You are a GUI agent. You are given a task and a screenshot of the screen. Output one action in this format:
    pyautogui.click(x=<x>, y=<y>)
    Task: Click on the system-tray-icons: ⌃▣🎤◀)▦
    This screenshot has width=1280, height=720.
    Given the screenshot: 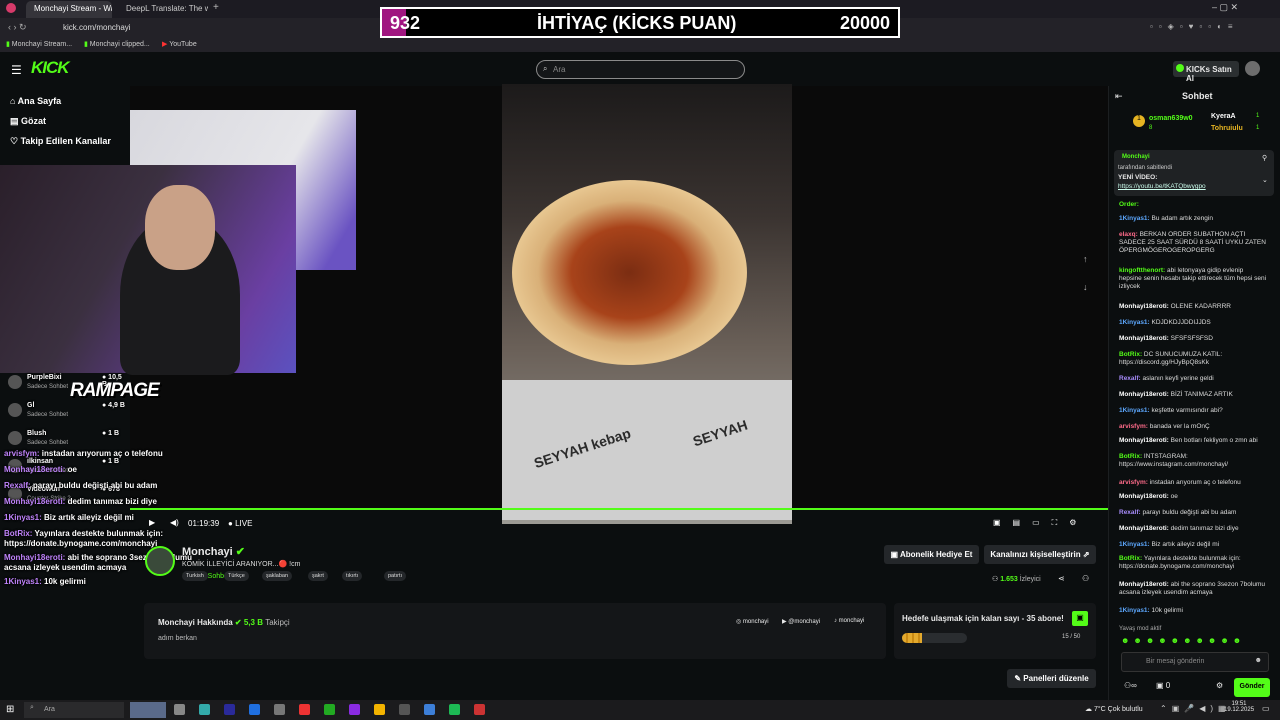 What is the action you would take?
    pyautogui.click(x=1195, y=708)
    